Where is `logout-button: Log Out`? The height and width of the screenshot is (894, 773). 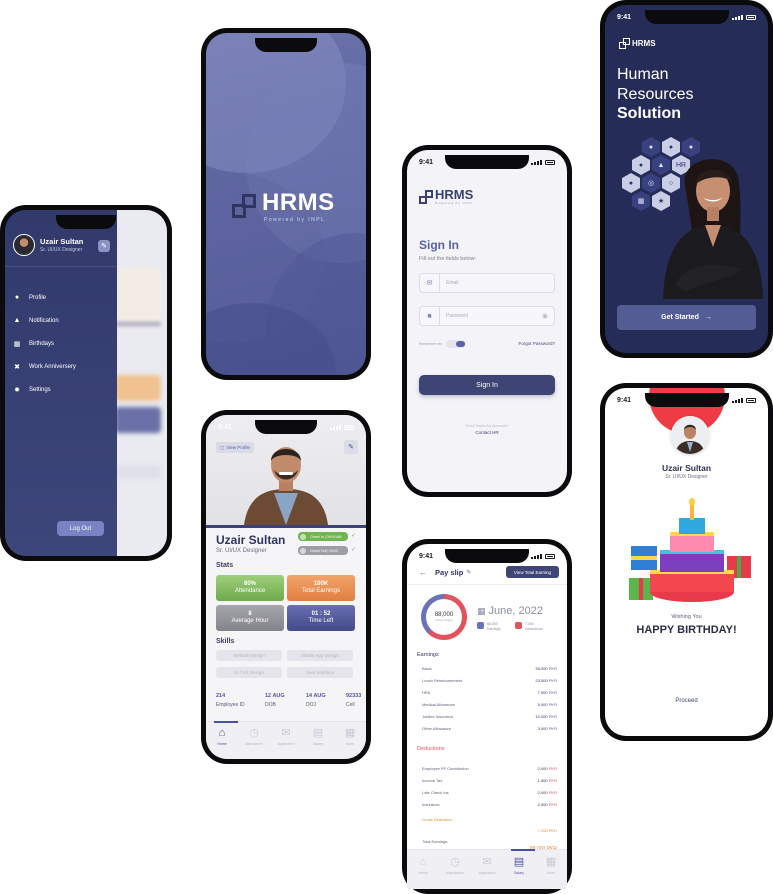
logout-button: Log Out is located at coordinates (80, 528).